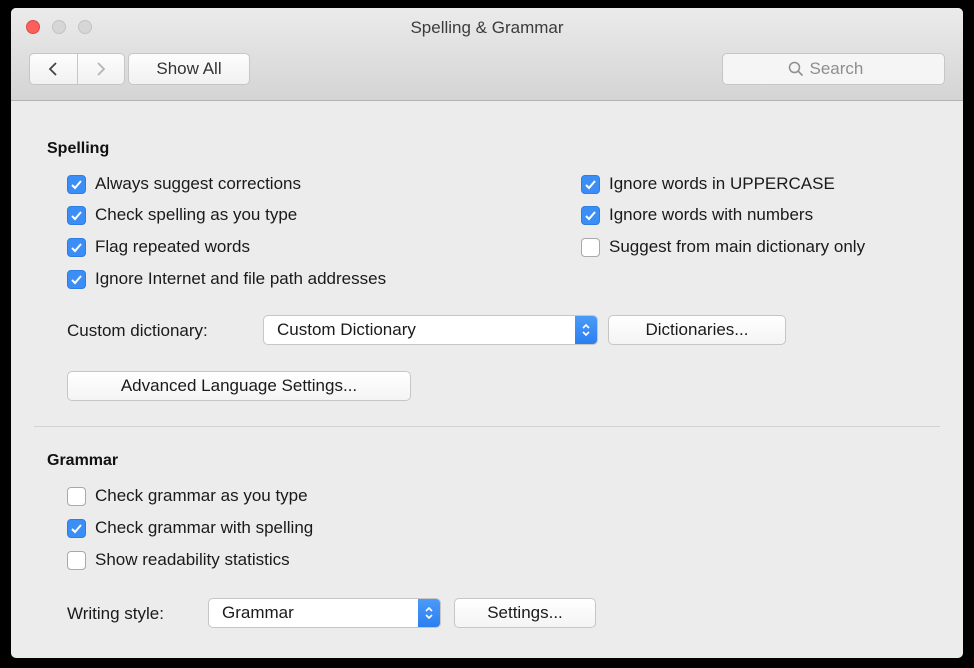 Image resolution: width=974 pixels, height=668 pixels. Describe the element at coordinates (196, 214) in the screenshot. I see `checkbox-label: Check spelling as you type` at that location.